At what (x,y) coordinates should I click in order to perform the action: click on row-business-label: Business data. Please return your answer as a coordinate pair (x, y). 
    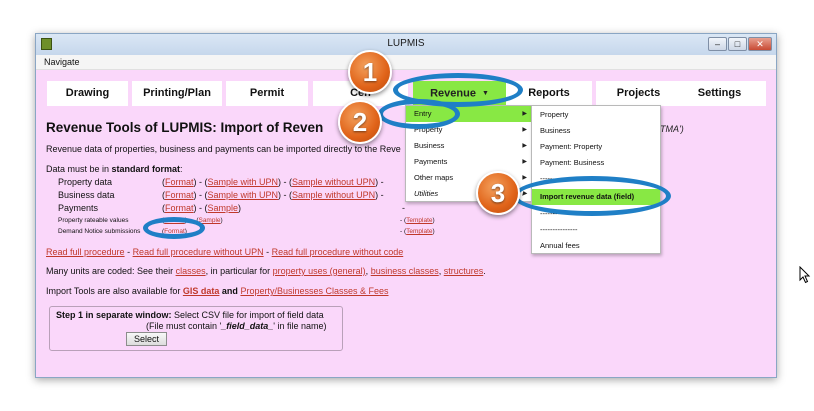
    Looking at the image, I should click on (86, 195).